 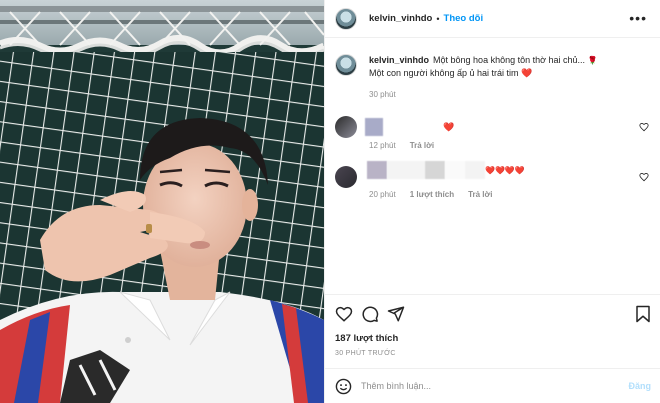 What do you see at coordinates (382, 145) in the screenshot?
I see `comment-time: 12 phút` at bounding box center [382, 145].